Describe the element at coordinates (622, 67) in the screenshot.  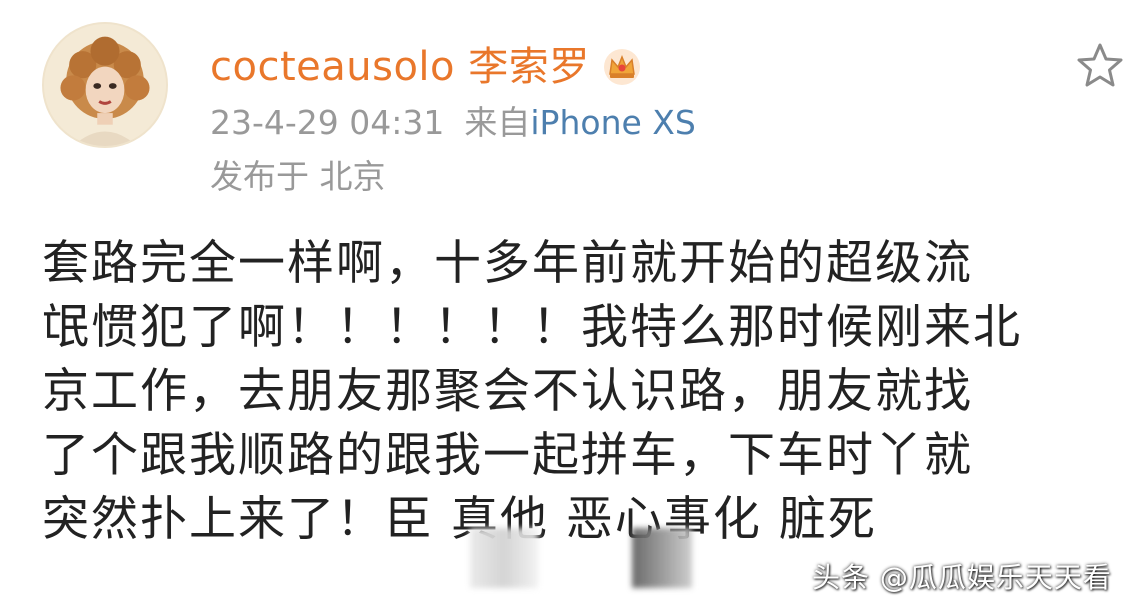
I see `crown-badge-icon` at that location.